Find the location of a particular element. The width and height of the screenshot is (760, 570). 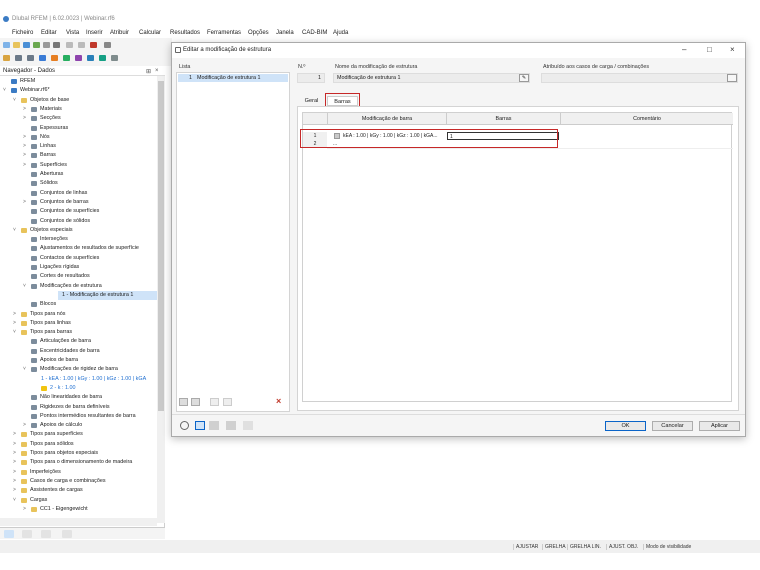

navigator-tree-item: > Tipos para superfícies is located at coordinates (78, 434).